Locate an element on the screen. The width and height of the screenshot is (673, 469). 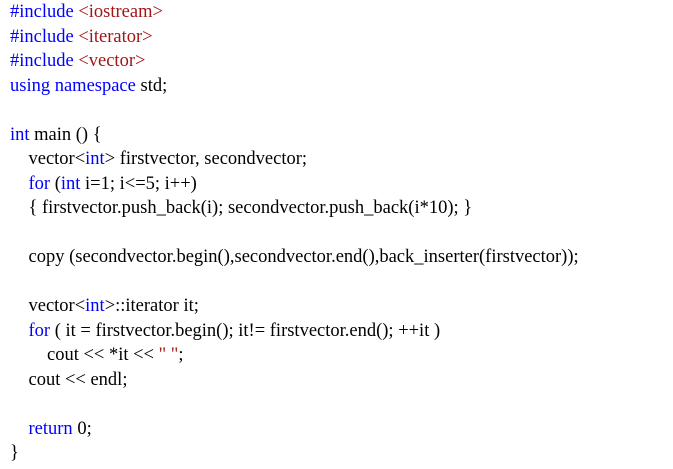
code-line: using namespace std; is located at coordinates (340, 86).